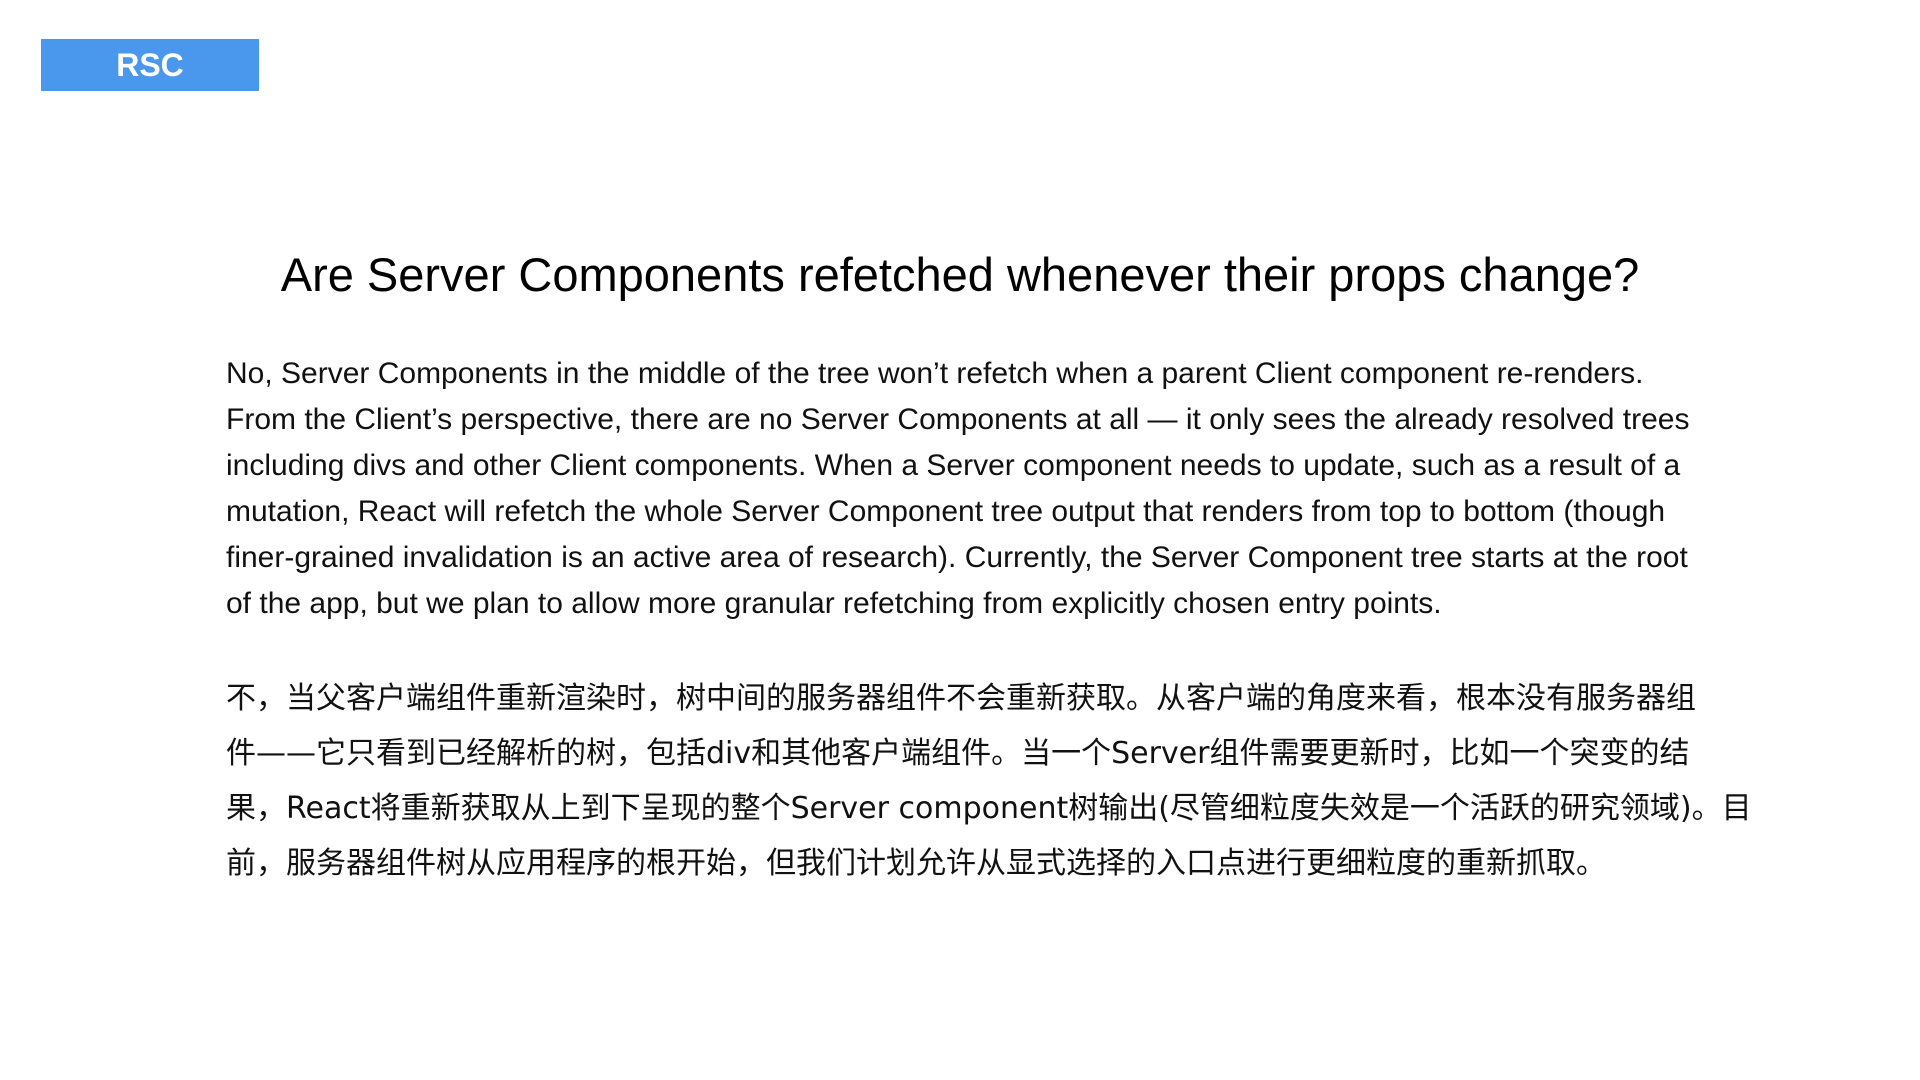  I want to click on rsc-tag: RSC, so click(150, 65).